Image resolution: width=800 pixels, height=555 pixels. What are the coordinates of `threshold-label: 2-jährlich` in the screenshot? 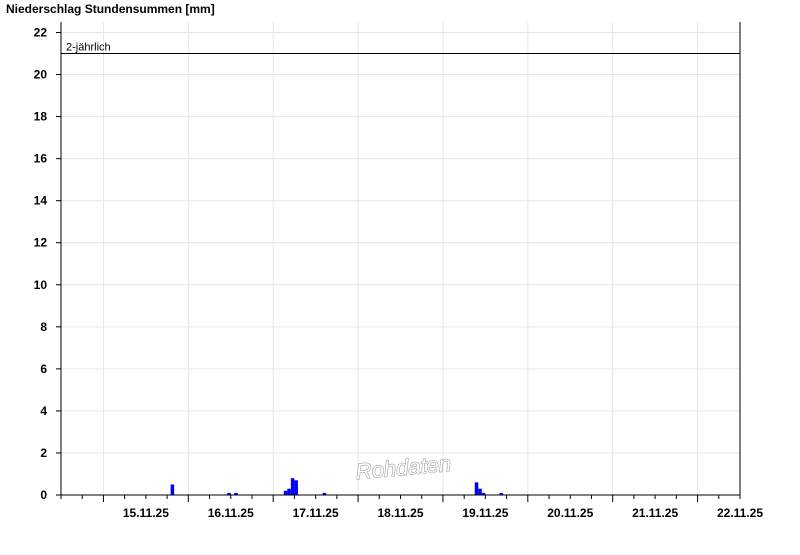 It's located at (88, 48).